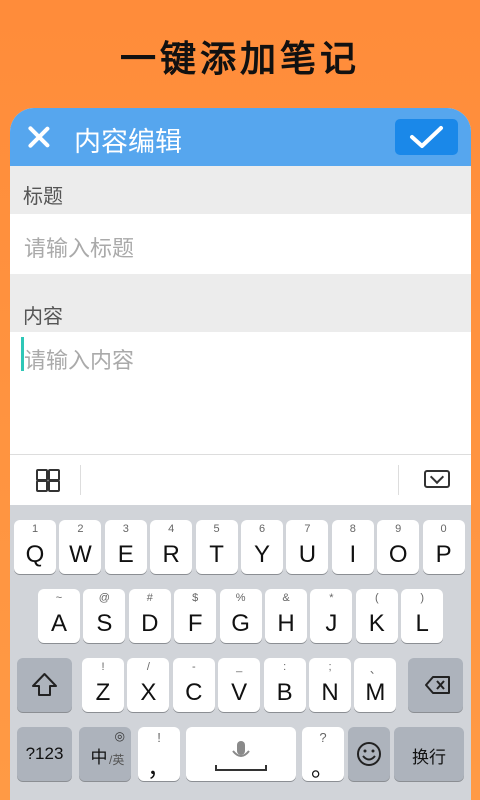 The height and width of the screenshot is (800, 480). What do you see at coordinates (443, 529) in the screenshot?
I see `key-alt-label: 0` at bounding box center [443, 529].